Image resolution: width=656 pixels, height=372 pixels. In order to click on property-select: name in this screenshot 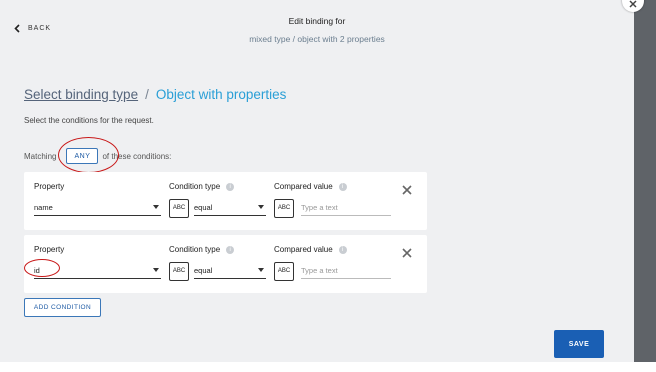, I will do `click(97, 208)`.